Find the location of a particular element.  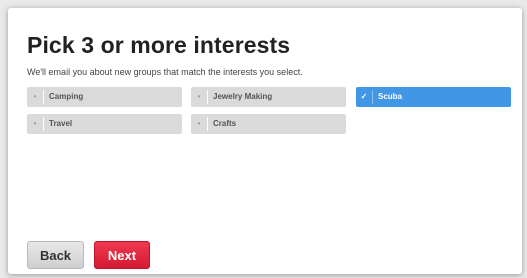

interest-label: Crafts is located at coordinates (225, 123).